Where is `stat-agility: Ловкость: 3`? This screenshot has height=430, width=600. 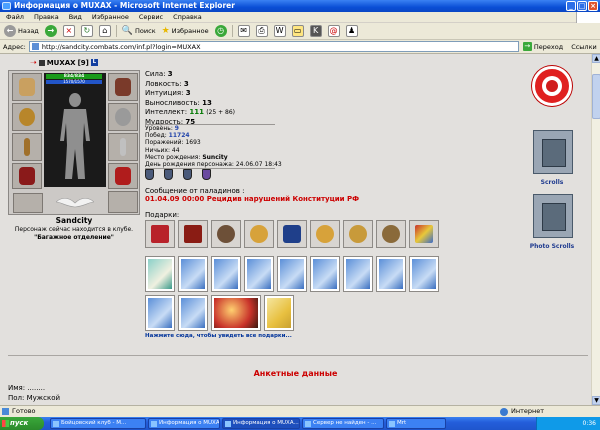 stat-agility: Ловкость: 3 is located at coordinates (167, 83).